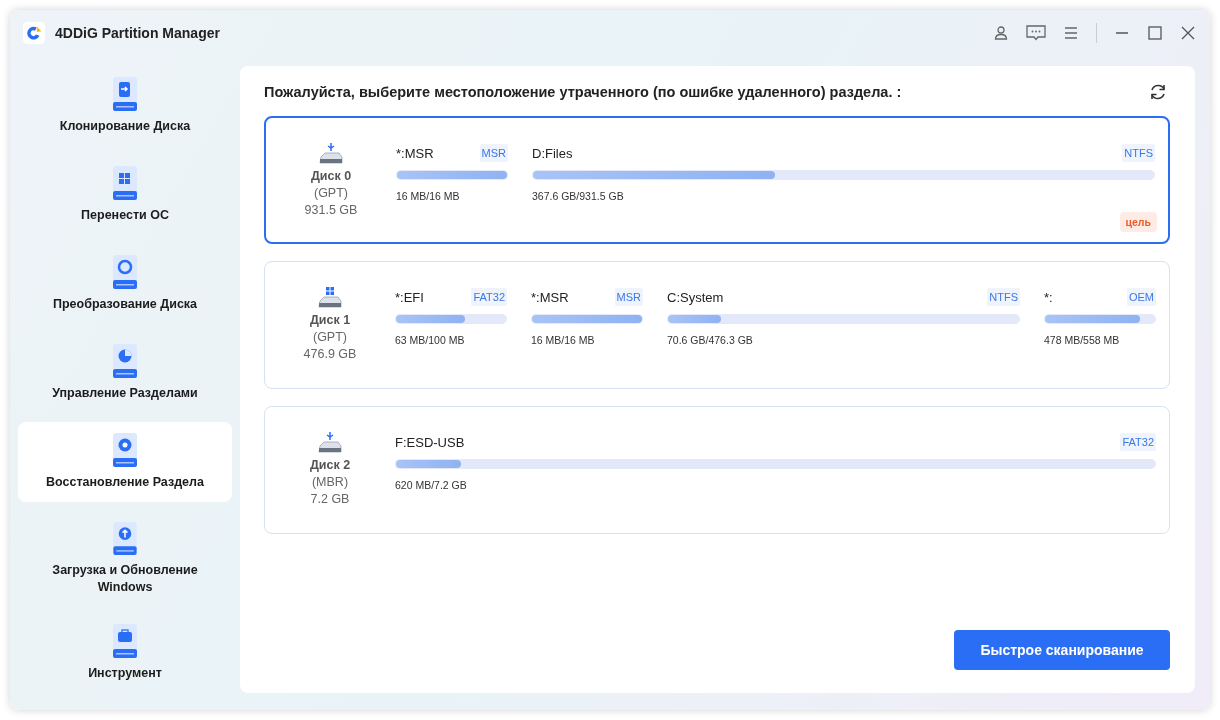  I want to click on disk-card: Диск 0 (GPT) 931.5 GB *:MSR MSR 16 MB/16 MB D:Files NTFS 367.6 GB/931.5 GB цель, so click(717, 180).